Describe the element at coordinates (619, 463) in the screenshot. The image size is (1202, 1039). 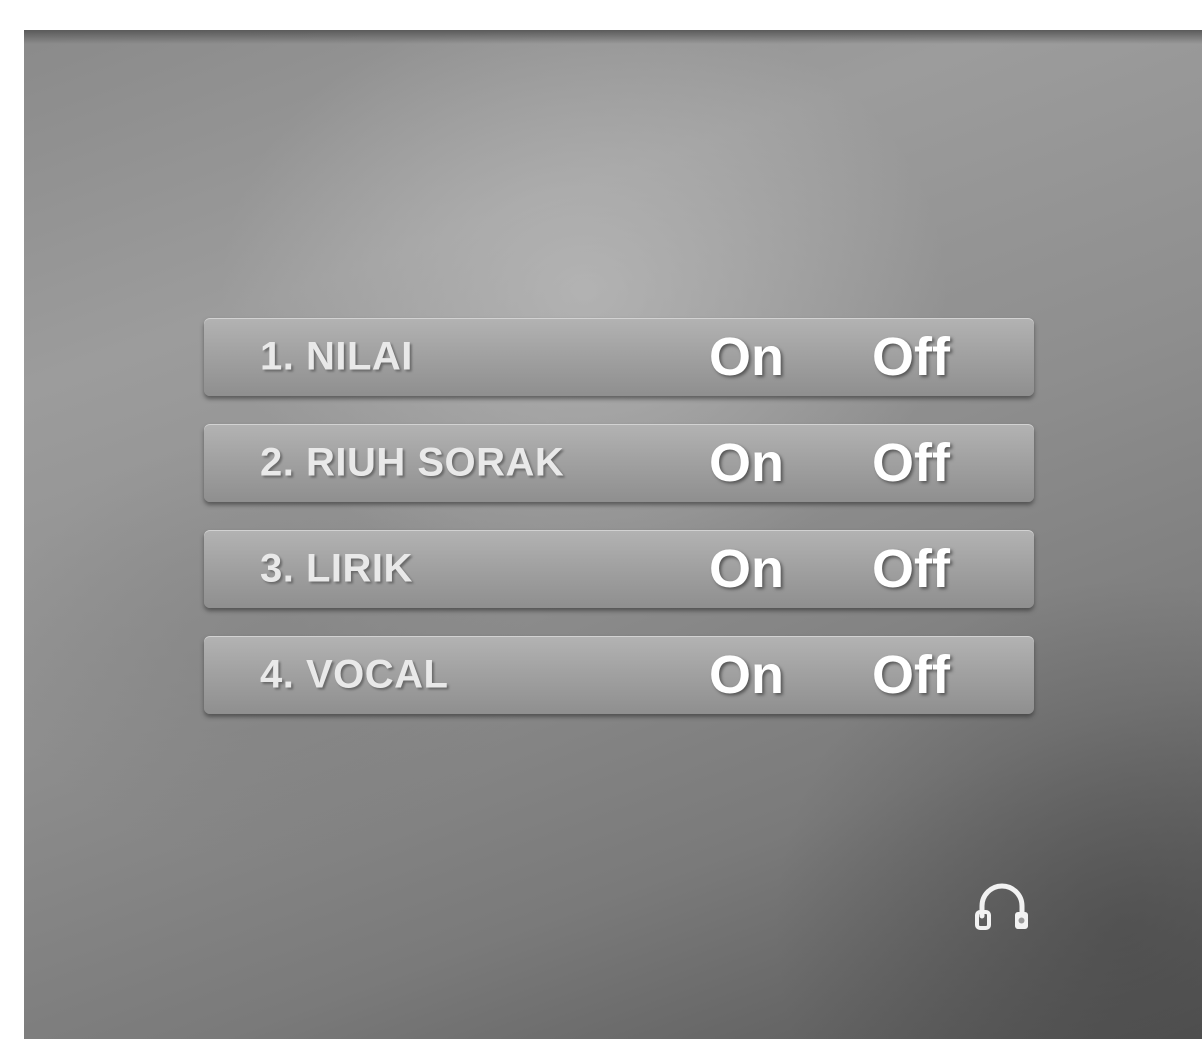
I see `menu-item-riuh-sorak: 2. RIUH SORAK On Off` at that location.